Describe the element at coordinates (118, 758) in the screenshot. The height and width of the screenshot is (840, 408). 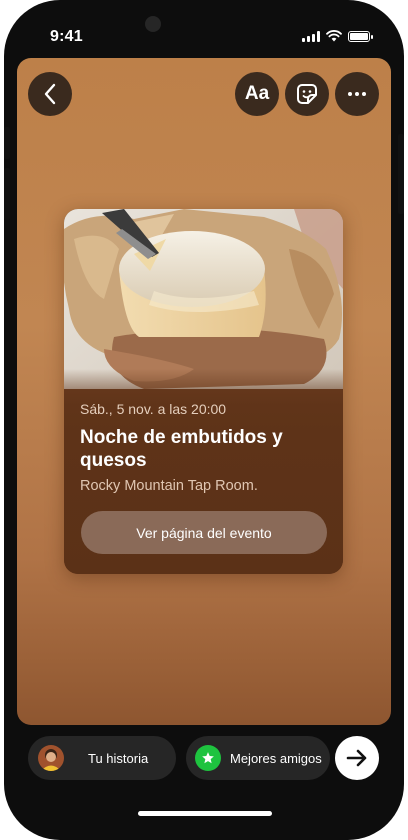
I see `your-story-label: Tu historia` at that location.